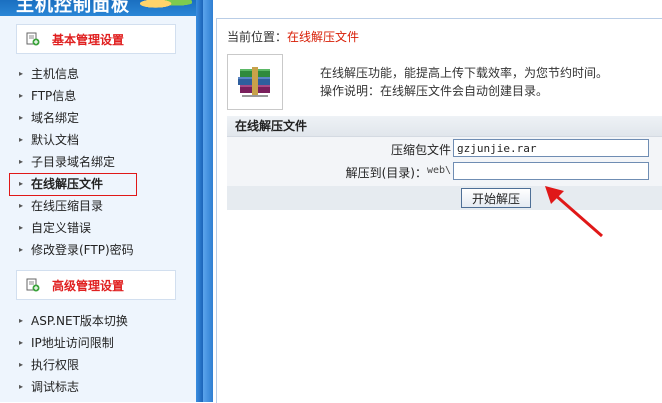  I want to click on sidebar-item-aspnet-version: ▸ ASP.NET版本切换, so click(98, 321).